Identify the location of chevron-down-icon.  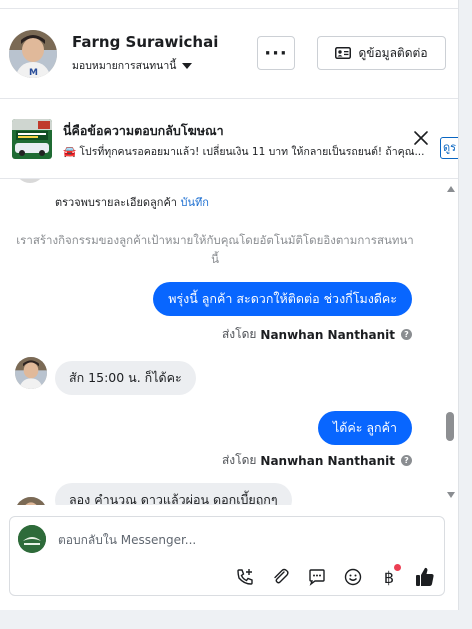
(187, 65).